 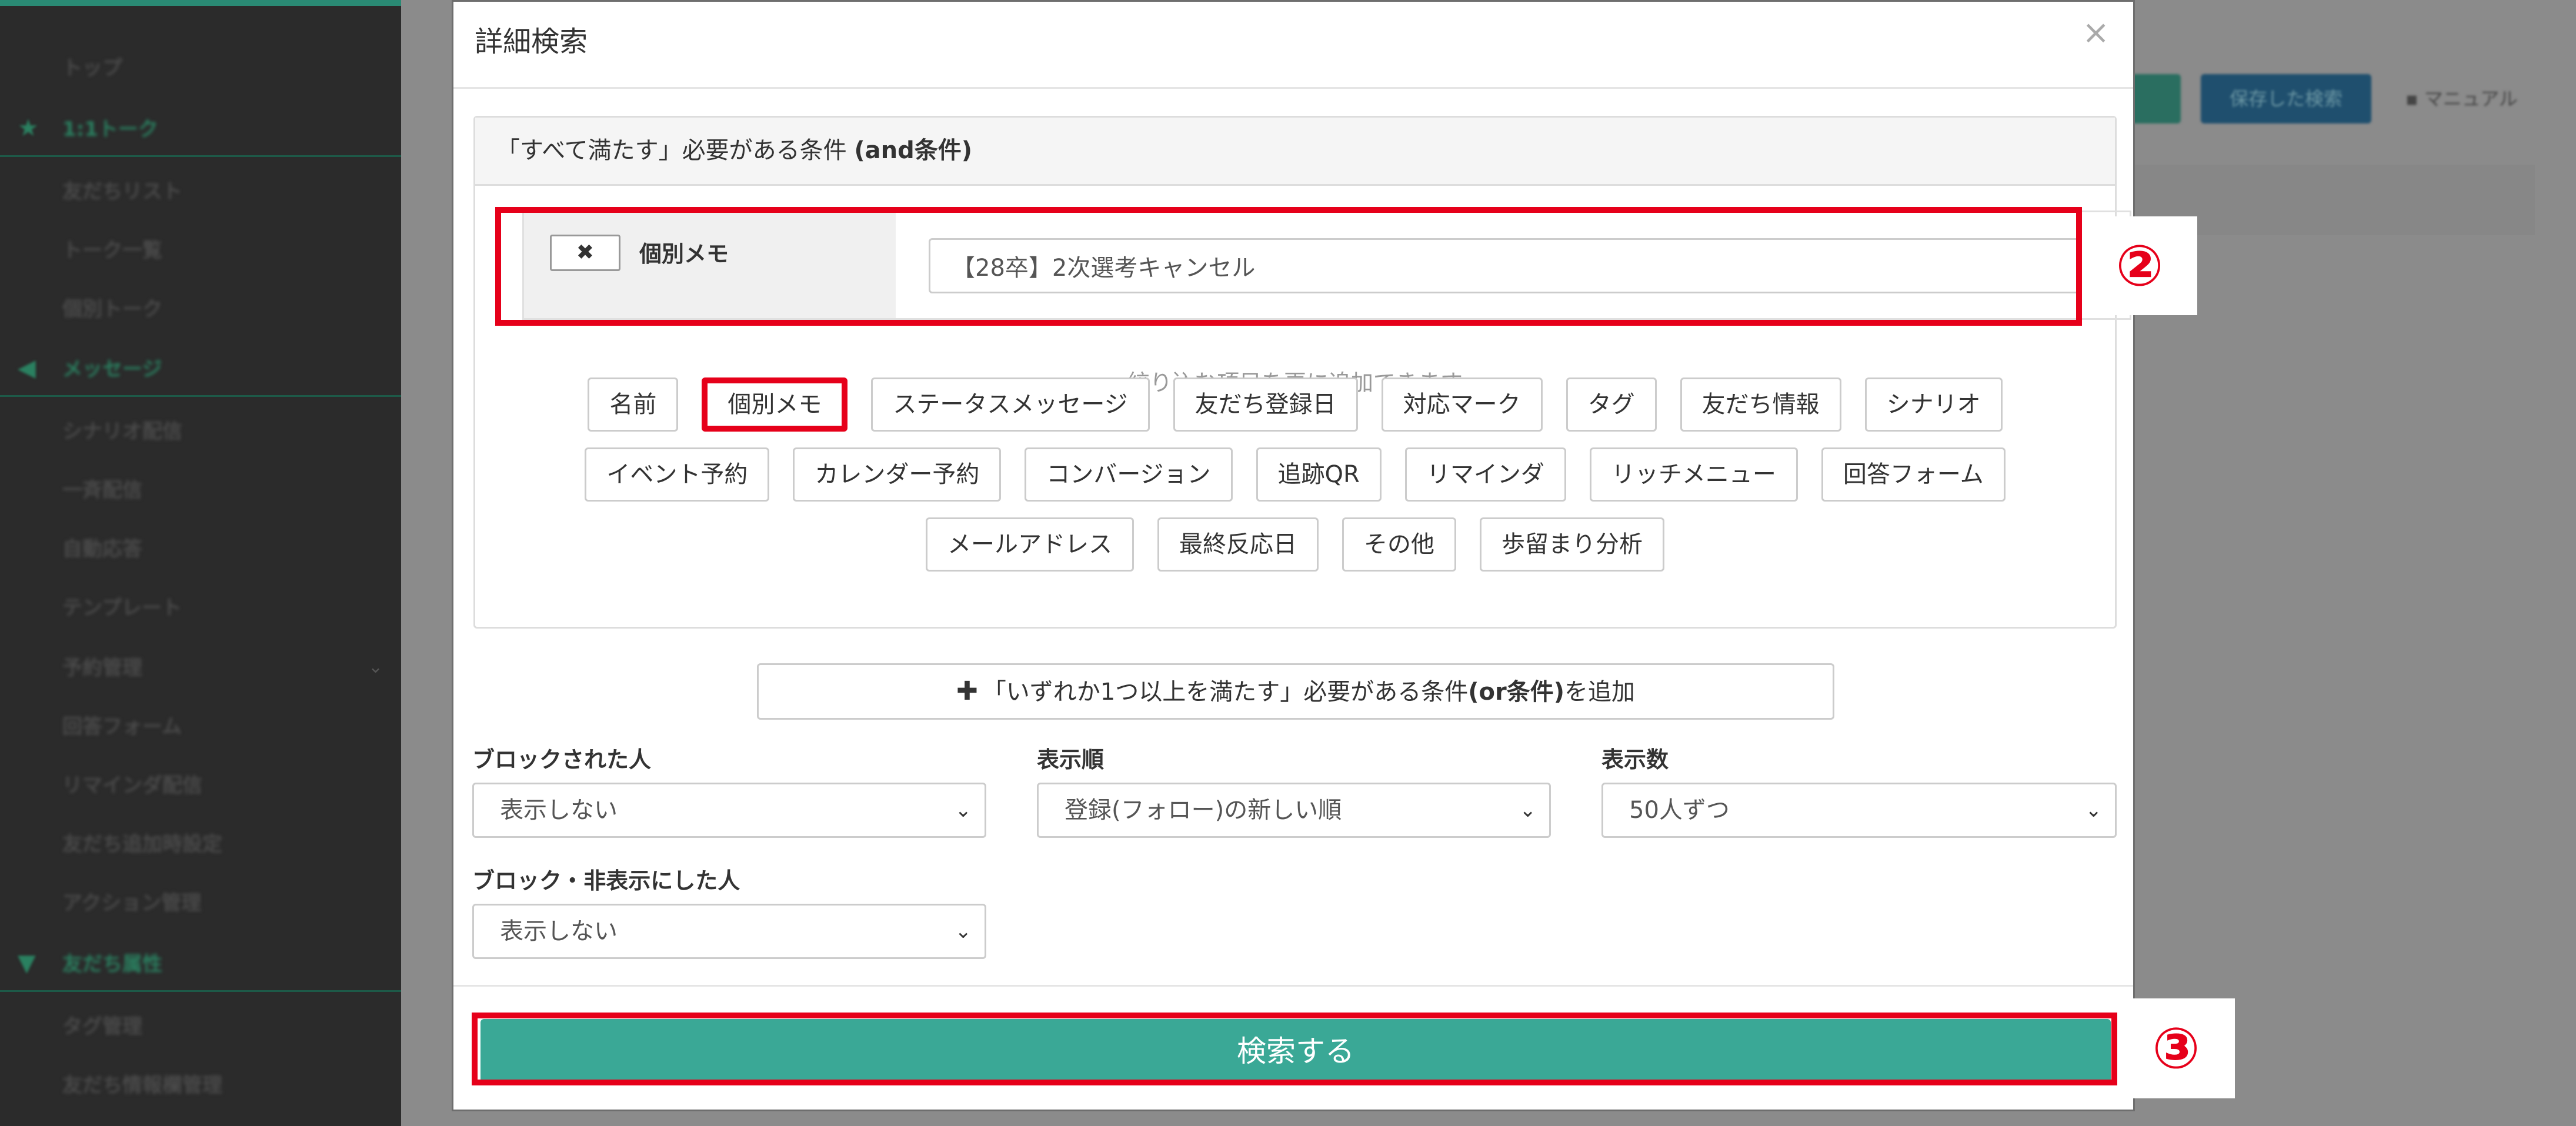 What do you see at coordinates (1293, 986) in the screenshot?
I see `modal-footer-divider` at bounding box center [1293, 986].